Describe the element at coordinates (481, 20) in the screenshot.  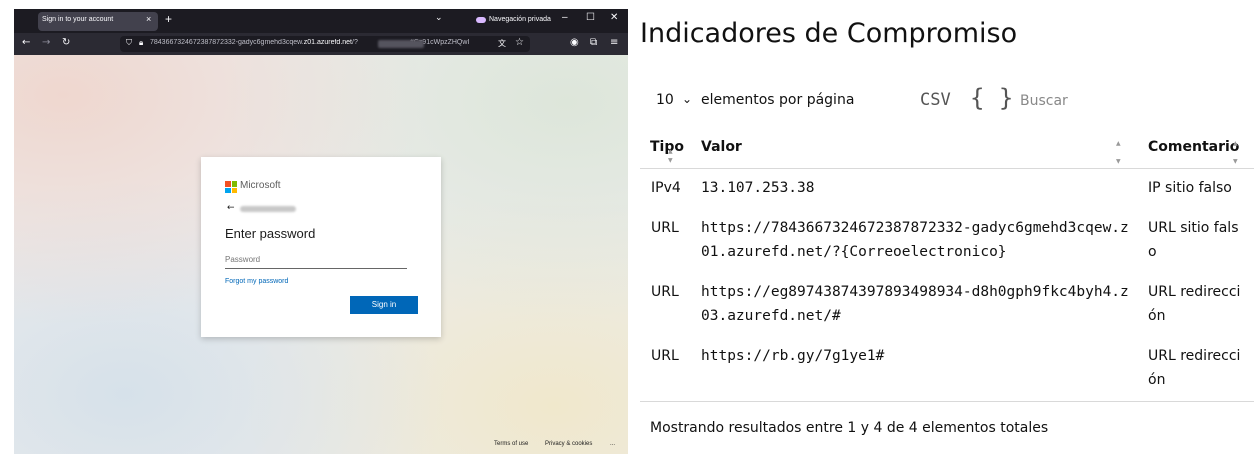
I see `private-mask-icon` at that location.